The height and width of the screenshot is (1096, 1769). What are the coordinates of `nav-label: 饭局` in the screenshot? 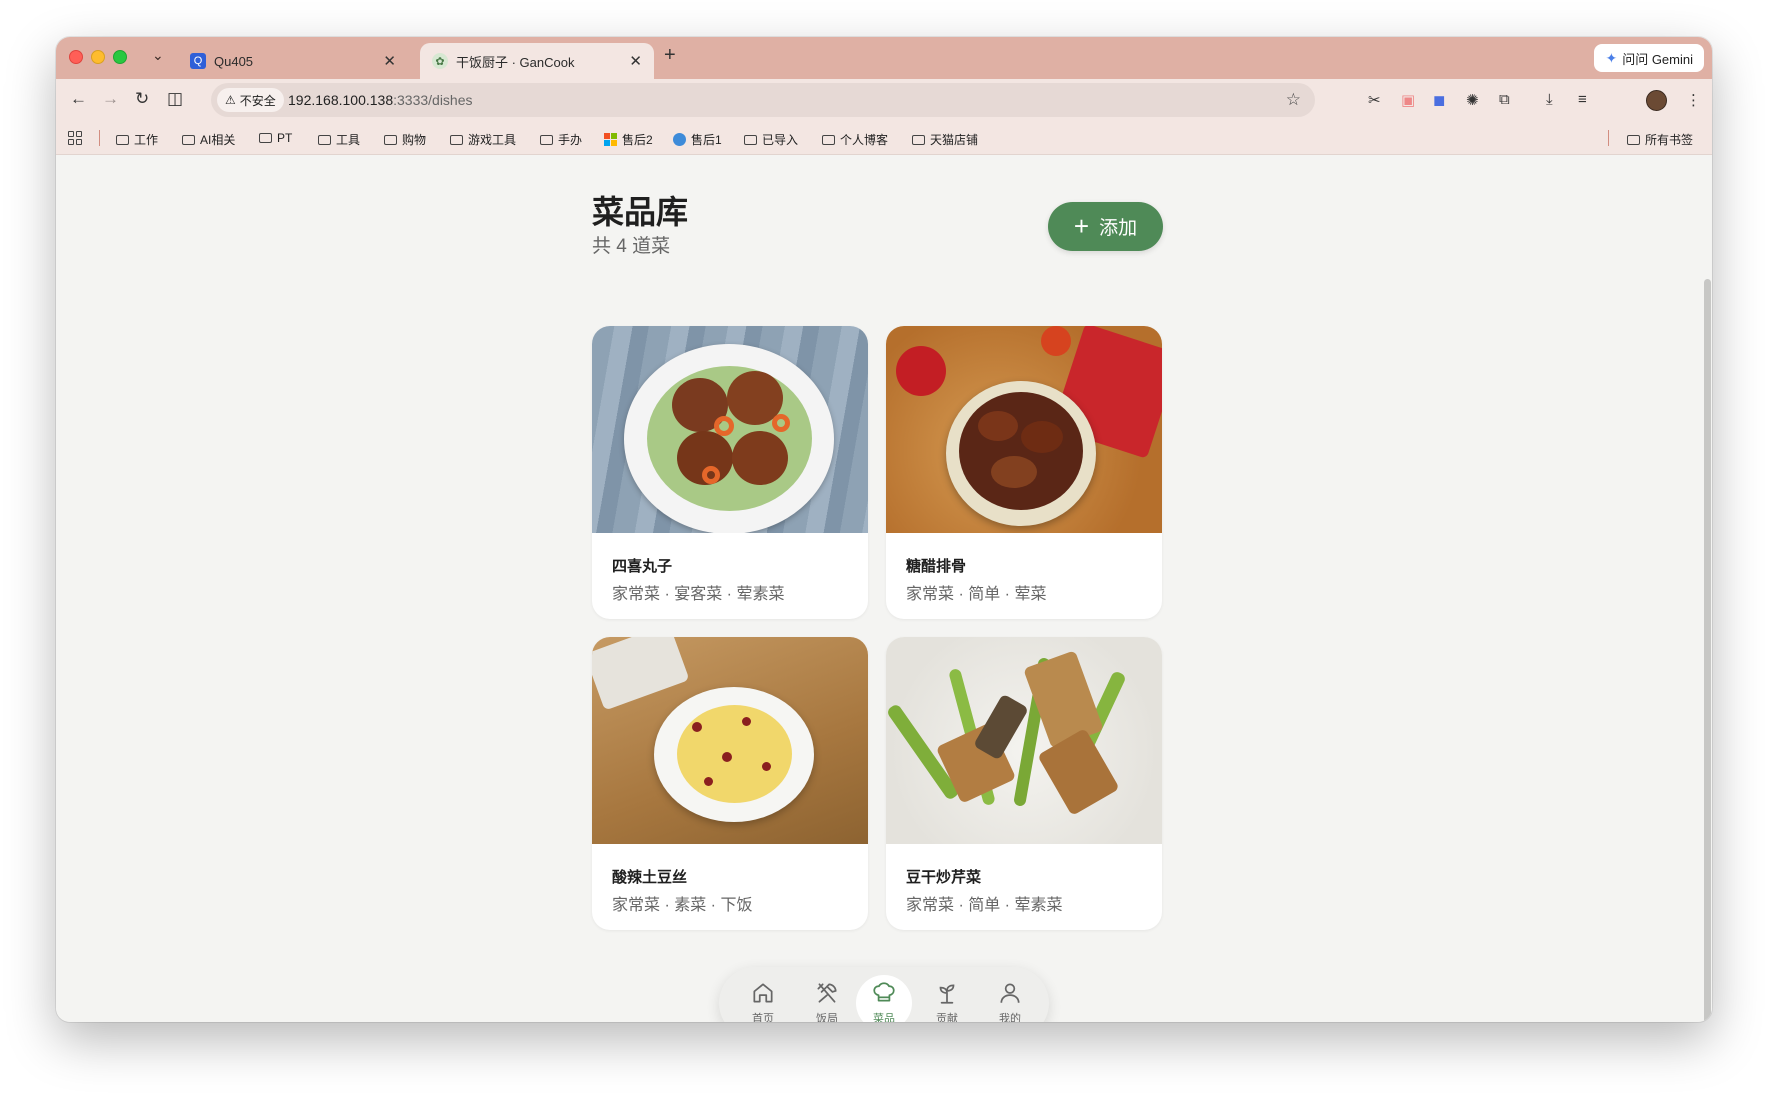 It's located at (827, 1017).